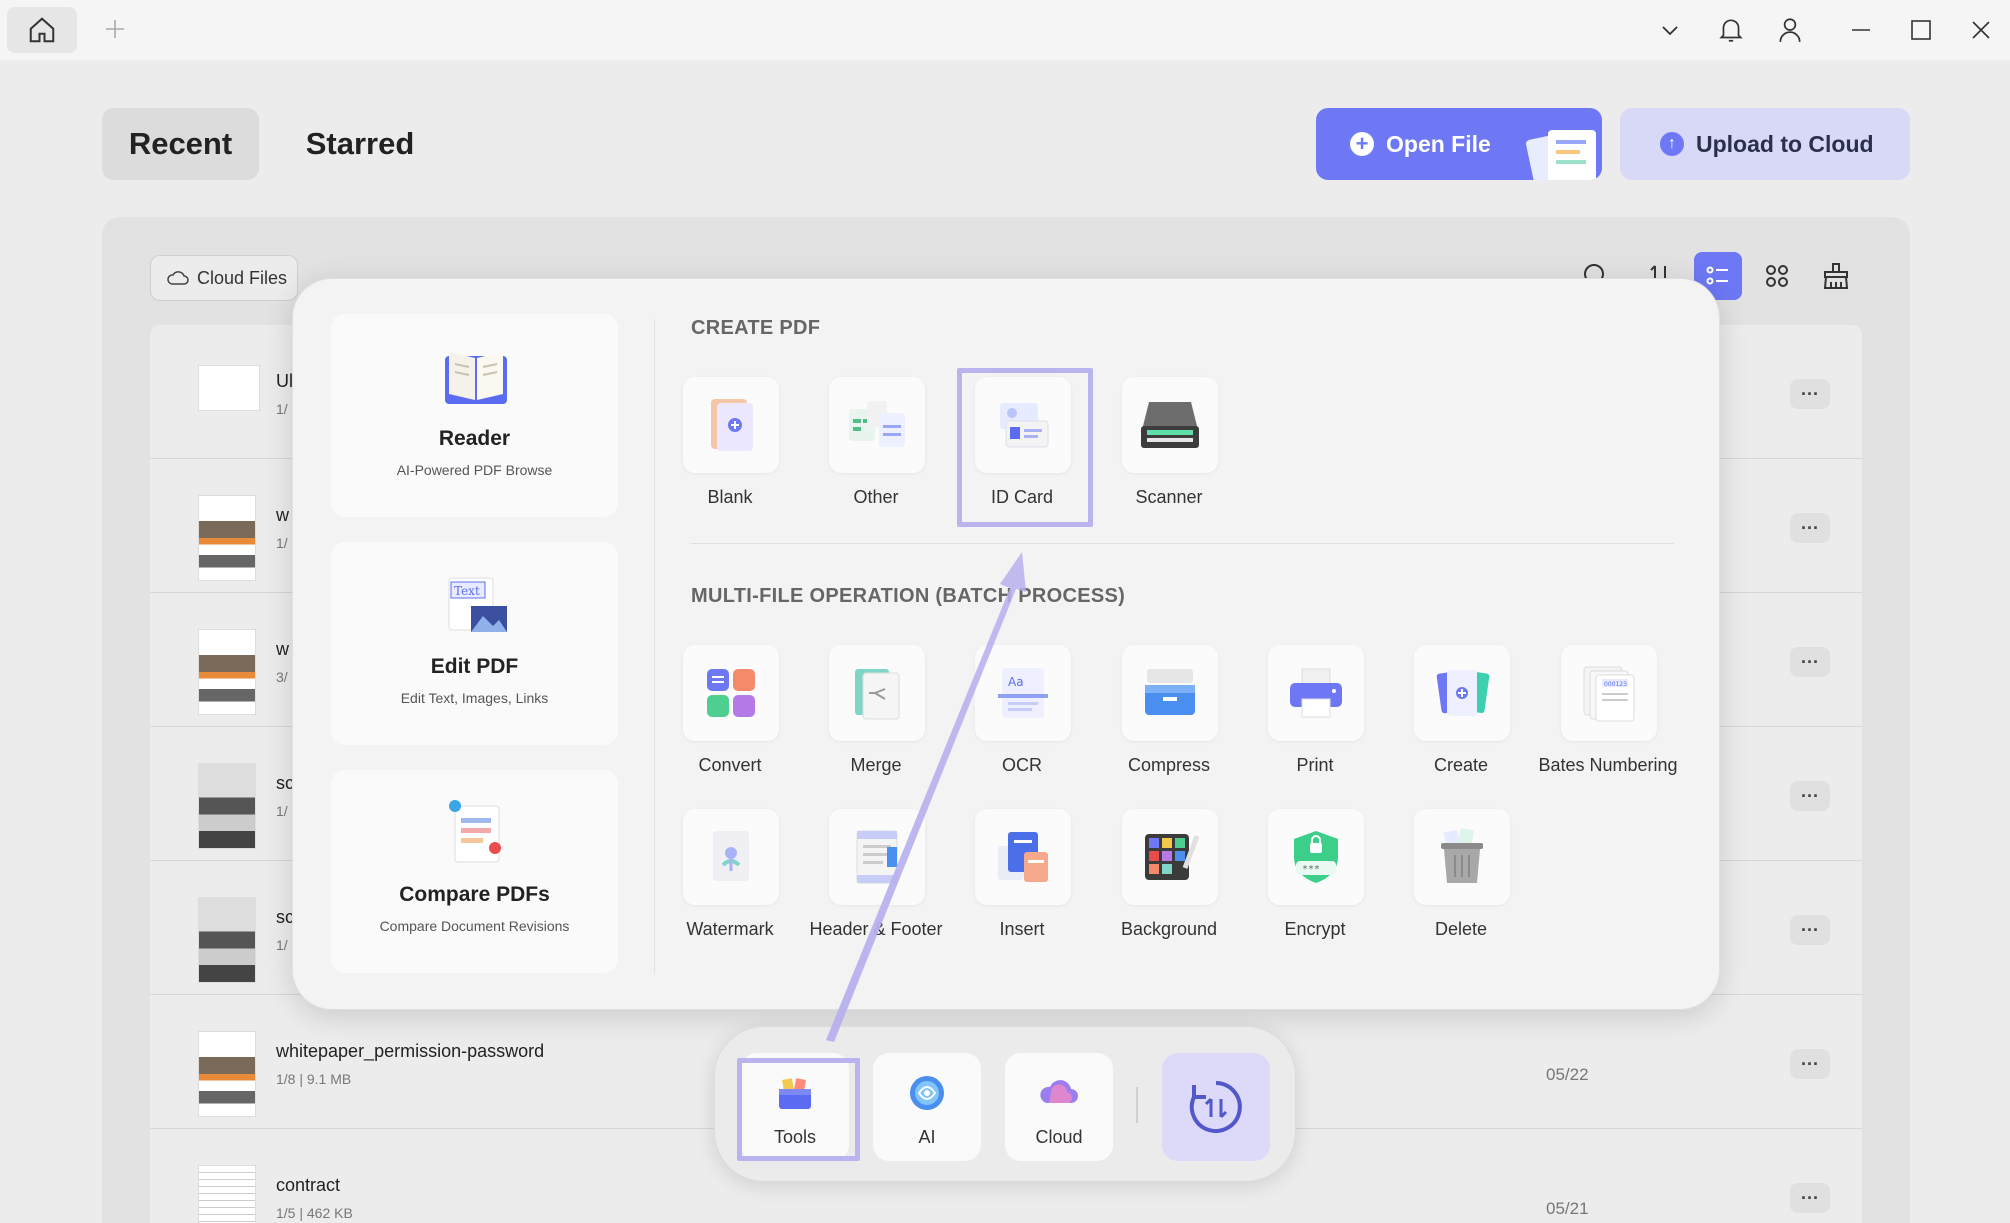 Image resolution: width=2010 pixels, height=1223 pixels. What do you see at coordinates (1717, 275) in the screenshot?
I see `list-view-icon` at bounding box center [1717, 275].